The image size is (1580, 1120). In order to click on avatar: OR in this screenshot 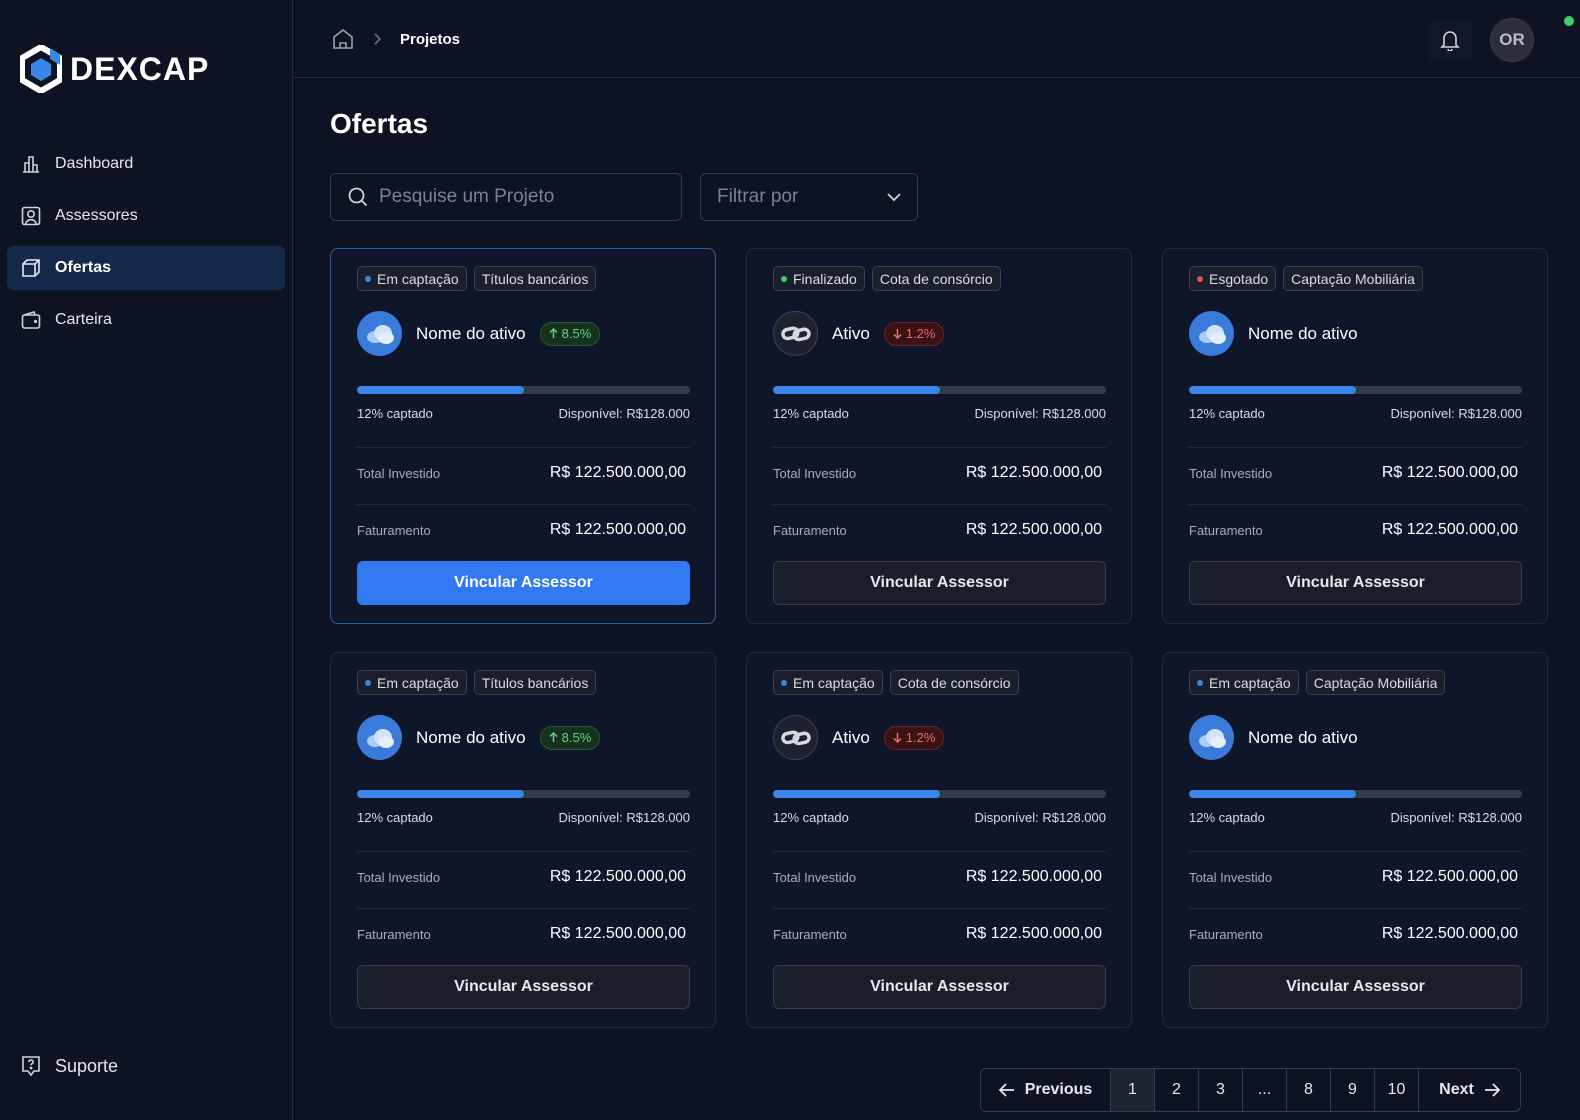, I will do `click(1512, 40)`.